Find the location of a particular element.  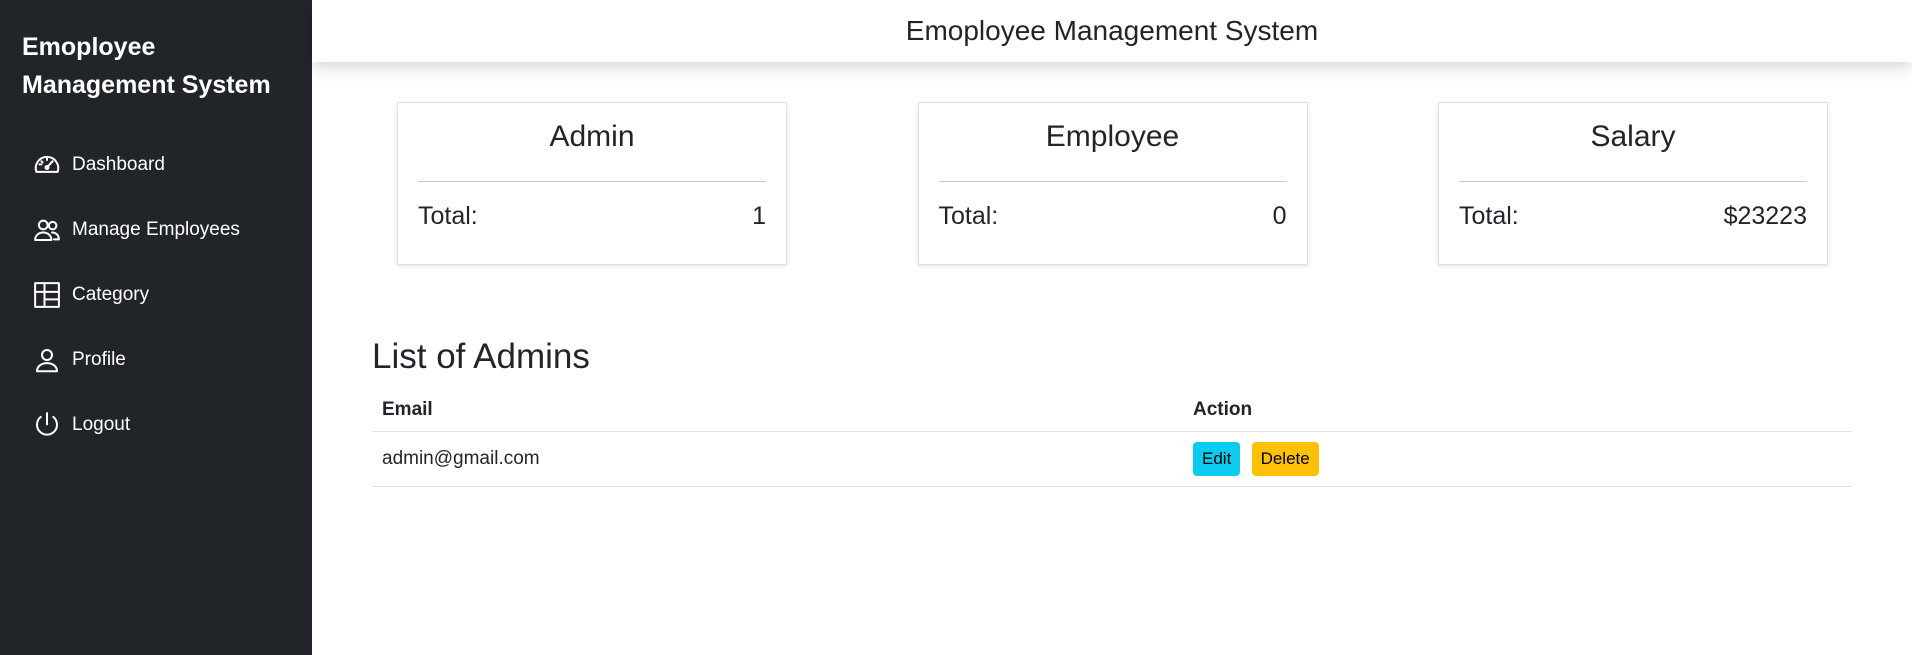

delete-button: Delete is located at coordinates (1285, 459).